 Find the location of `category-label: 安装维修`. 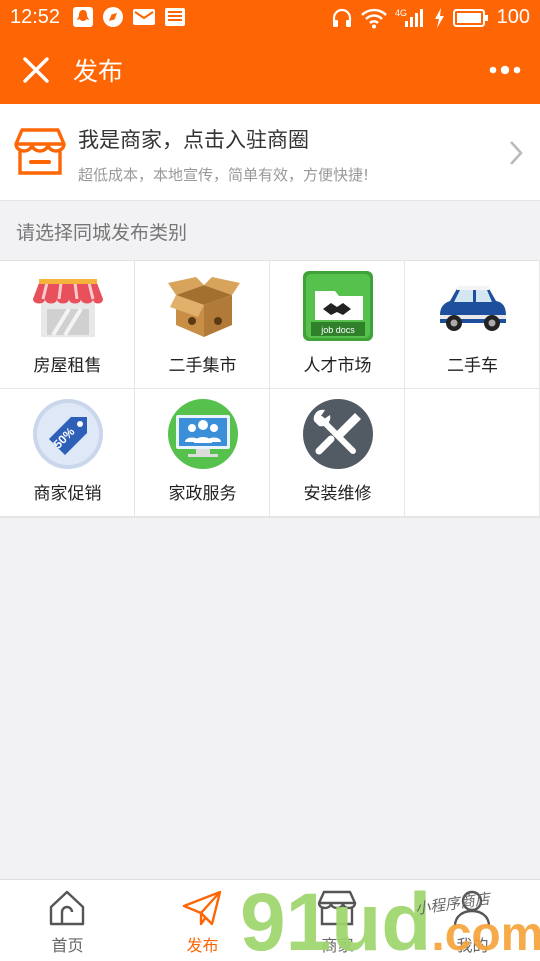

category-label: 安装维修 is located at coordinates (337, 494).